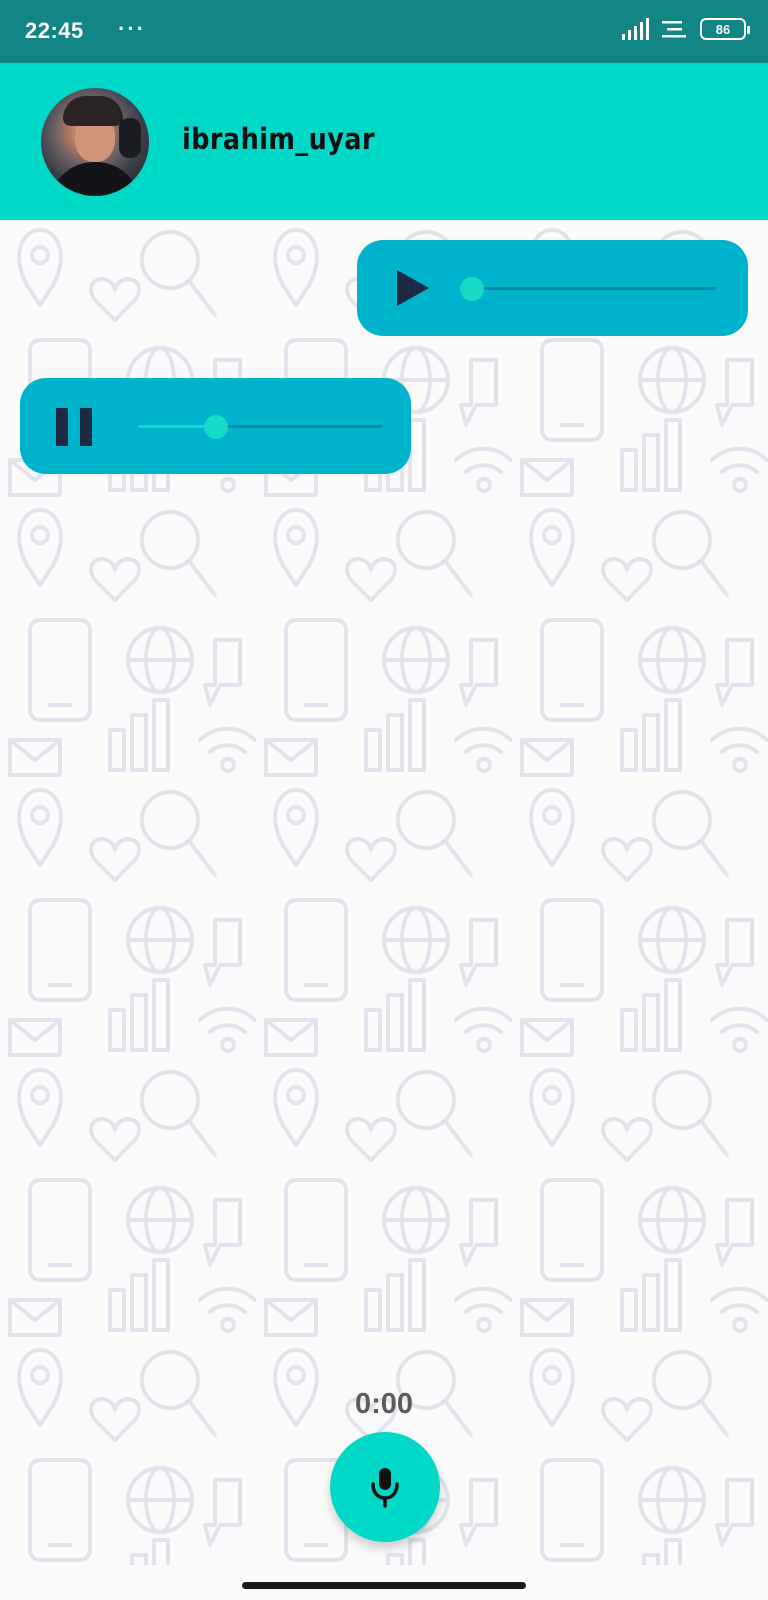 The image size is (768, 1600). I want to click on gesture-navigation-bar, so click(384, 1585).